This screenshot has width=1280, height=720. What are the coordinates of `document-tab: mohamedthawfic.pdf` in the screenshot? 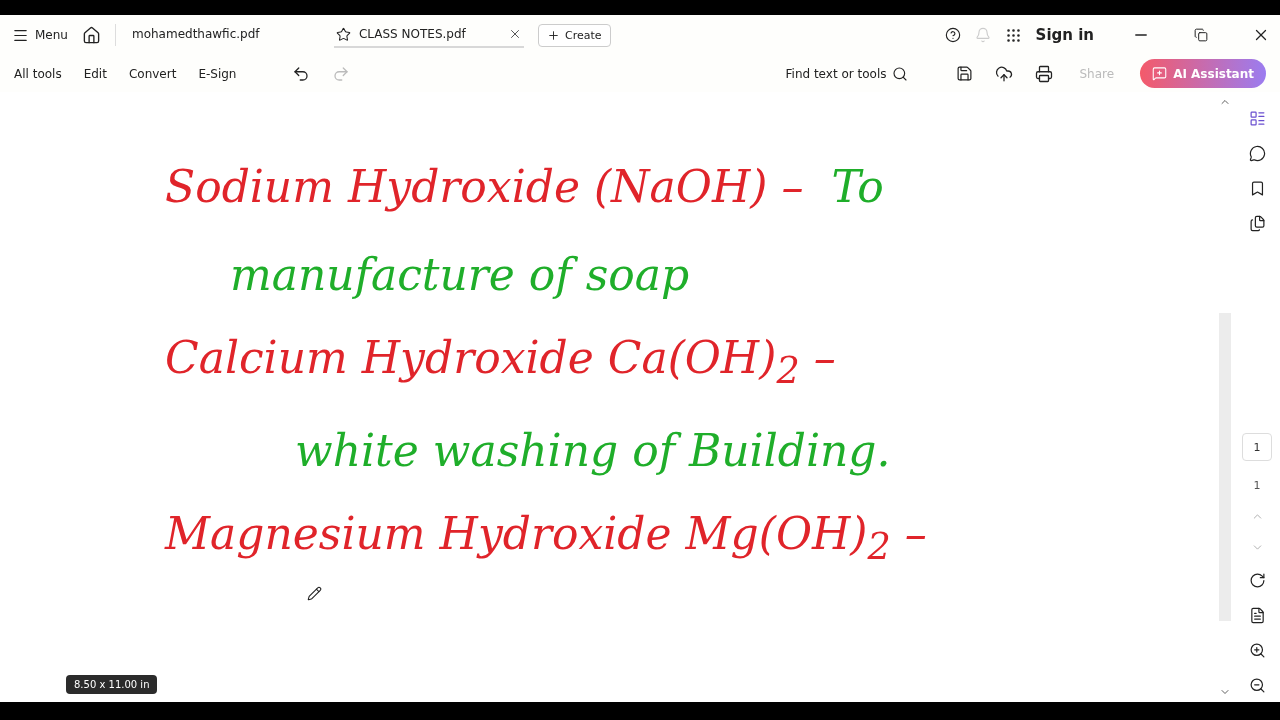 It's located at (224, 35).